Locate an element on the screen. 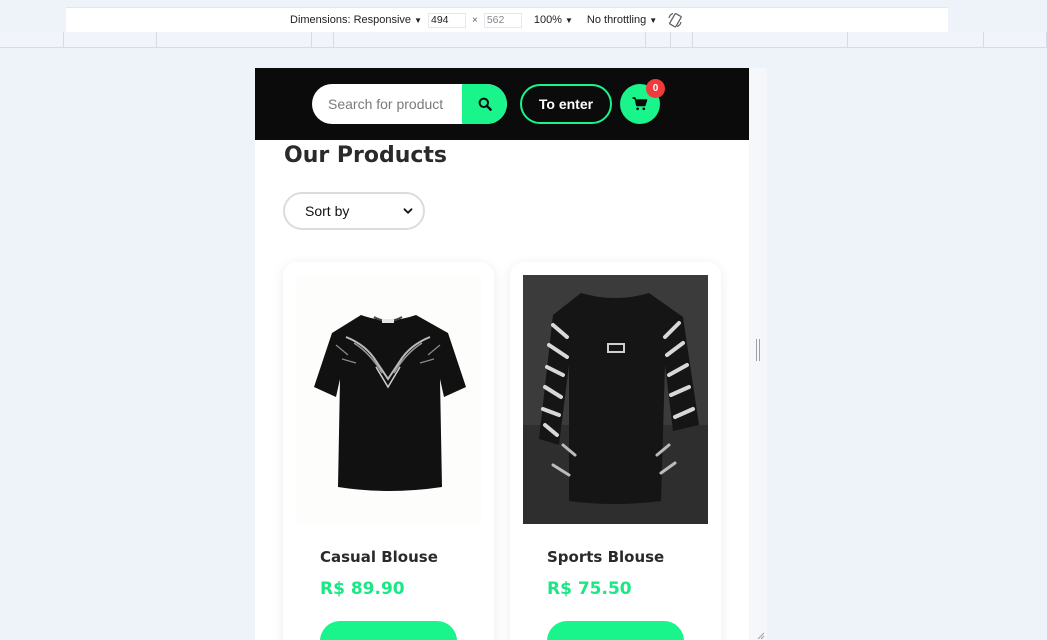 The height and width of the screenshot is (640, 1047). product-card: Sports Blouse R$ 75.50 is located at coordinates (615, 451).